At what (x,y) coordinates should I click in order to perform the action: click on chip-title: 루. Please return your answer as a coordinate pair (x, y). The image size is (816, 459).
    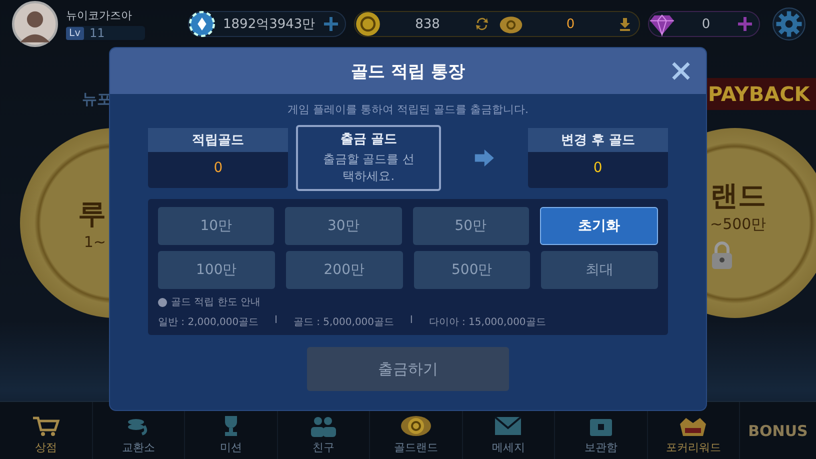
    Looking at the image, I should click on (92, 214).